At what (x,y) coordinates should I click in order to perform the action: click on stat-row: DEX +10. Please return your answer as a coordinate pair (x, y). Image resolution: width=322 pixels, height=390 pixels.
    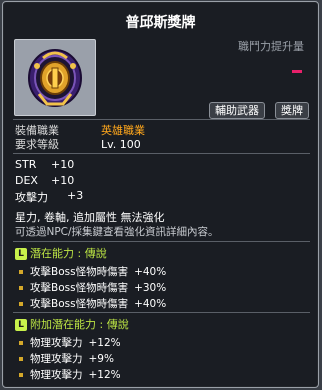
    Looking at the image, I should click on (44, 180).